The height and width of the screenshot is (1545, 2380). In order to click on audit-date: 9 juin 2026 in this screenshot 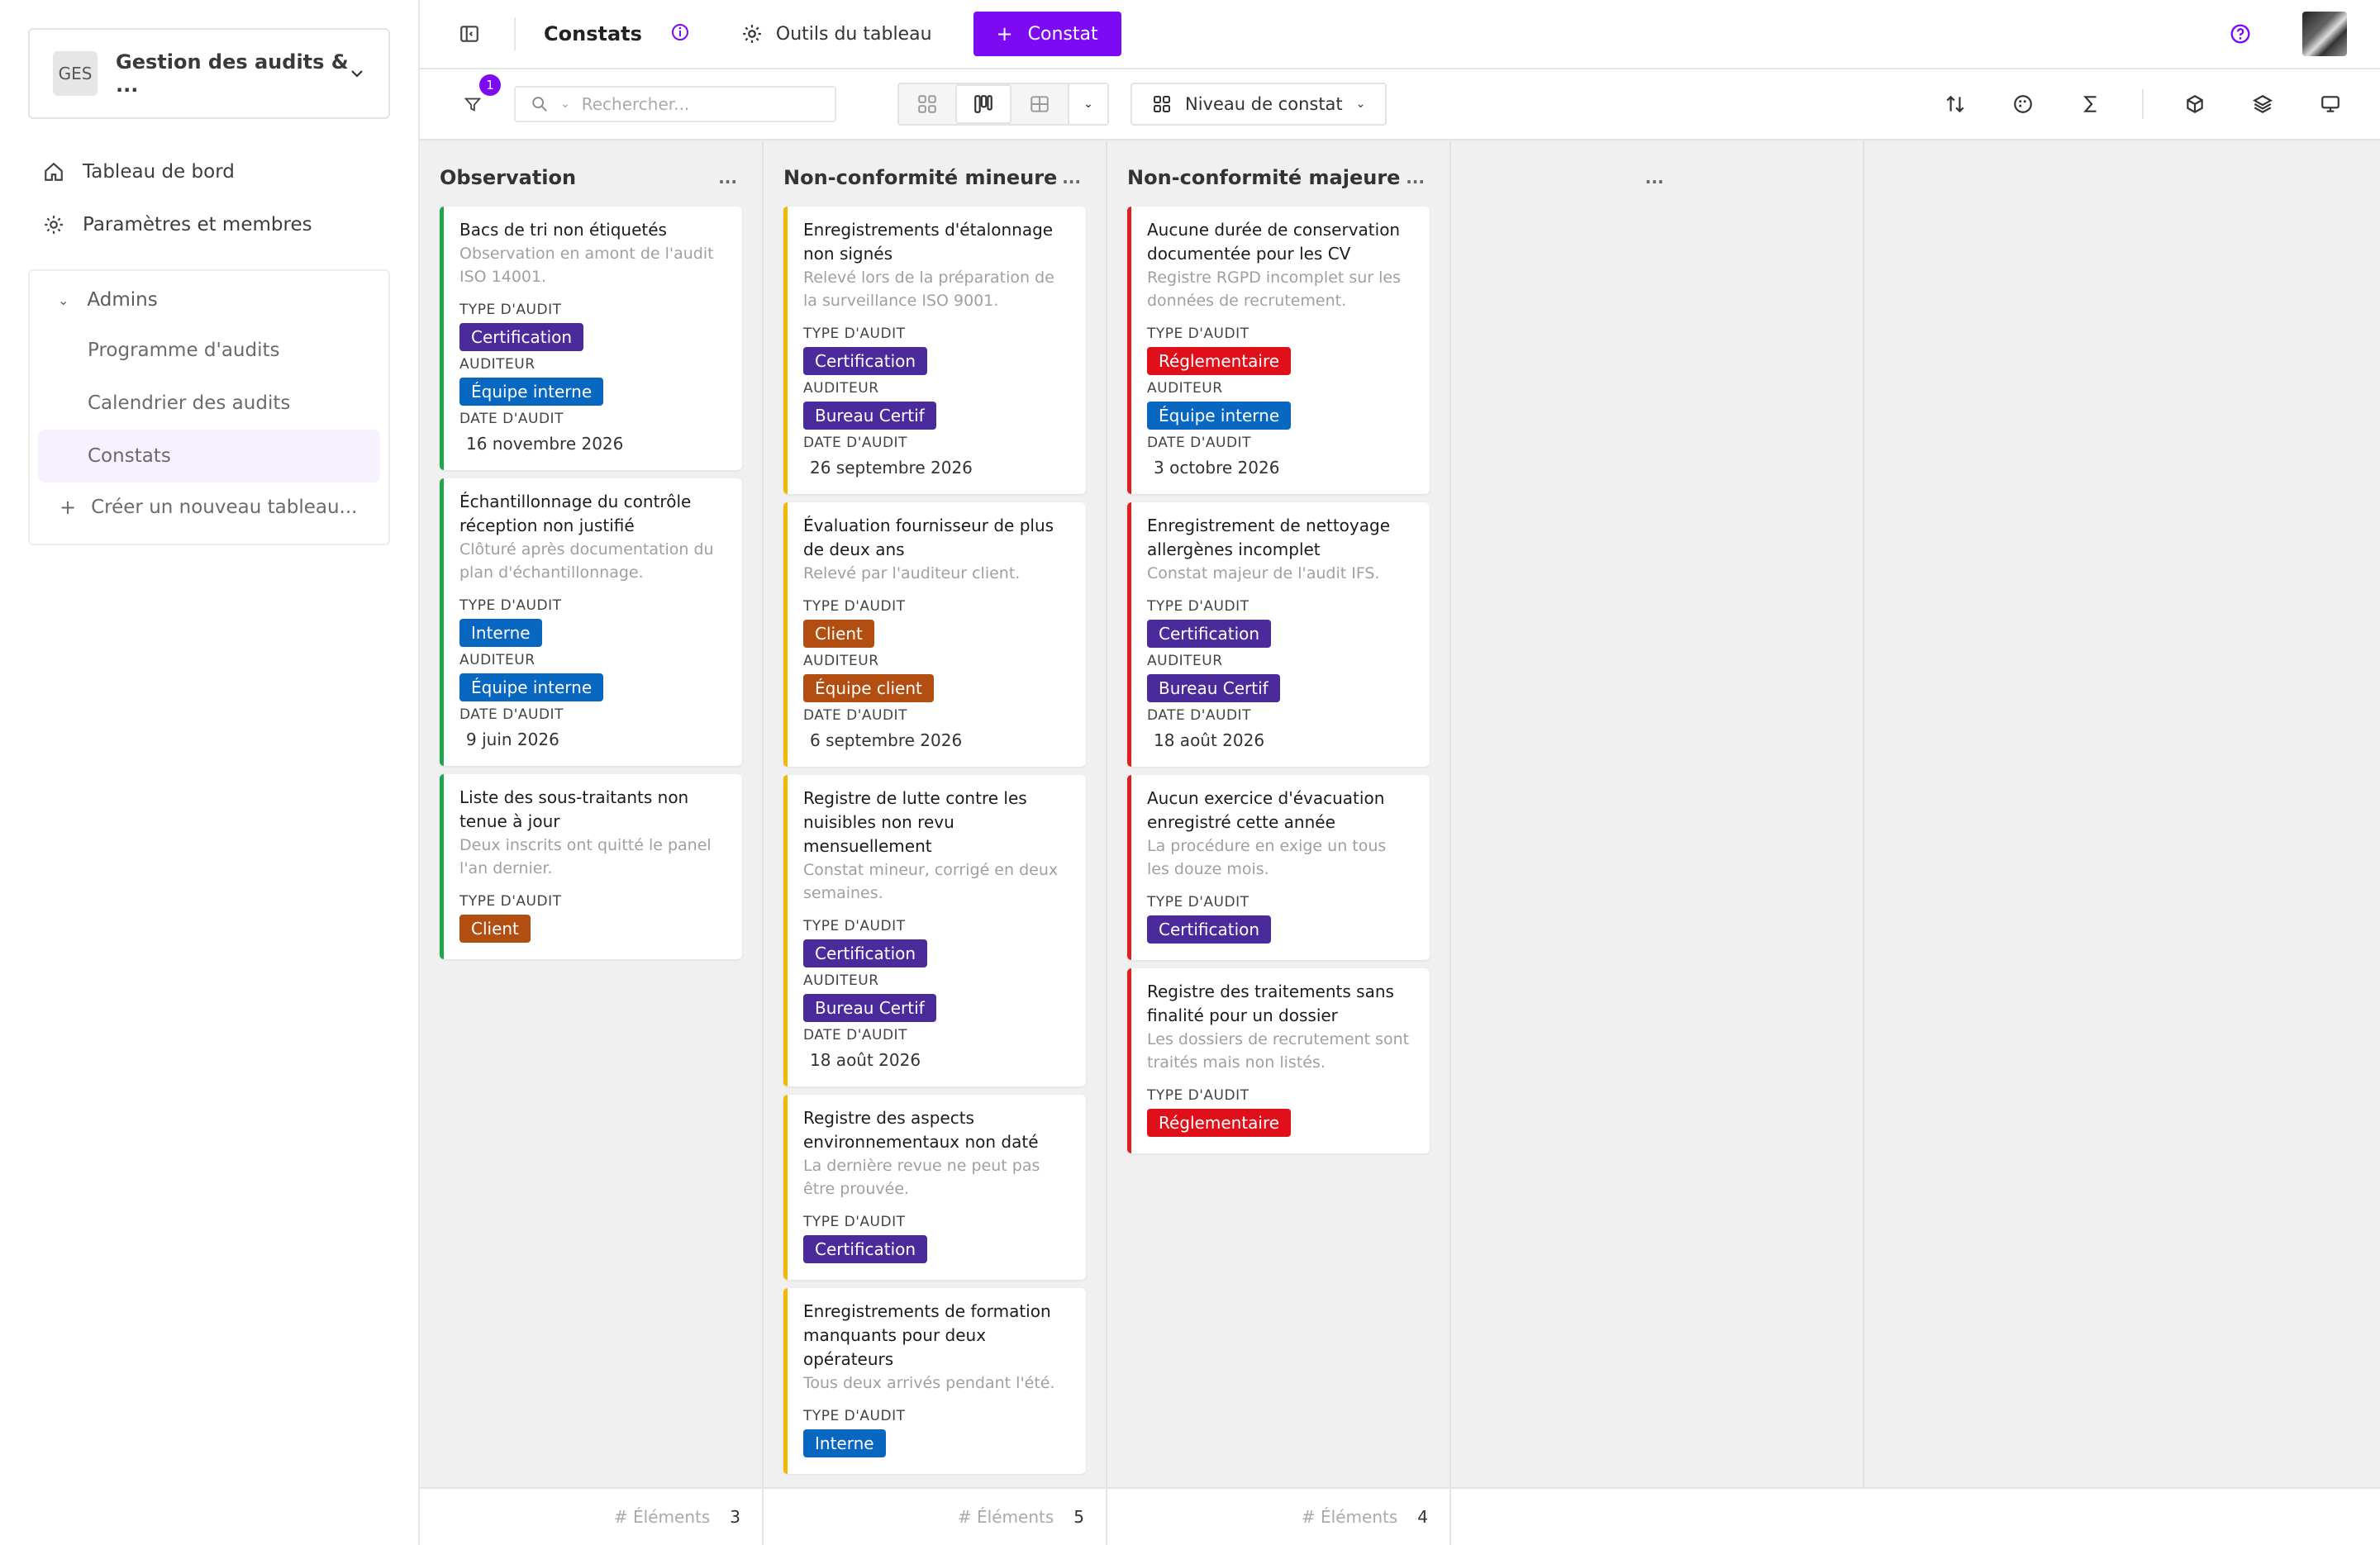, I will do `click(512, 739)`.